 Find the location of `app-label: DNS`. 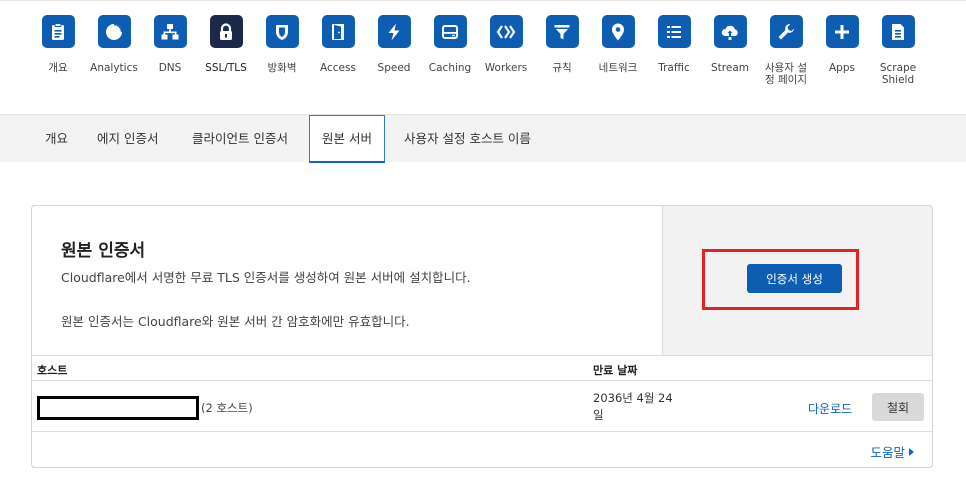

app-label: DNS is located at coordinates (170, 68).